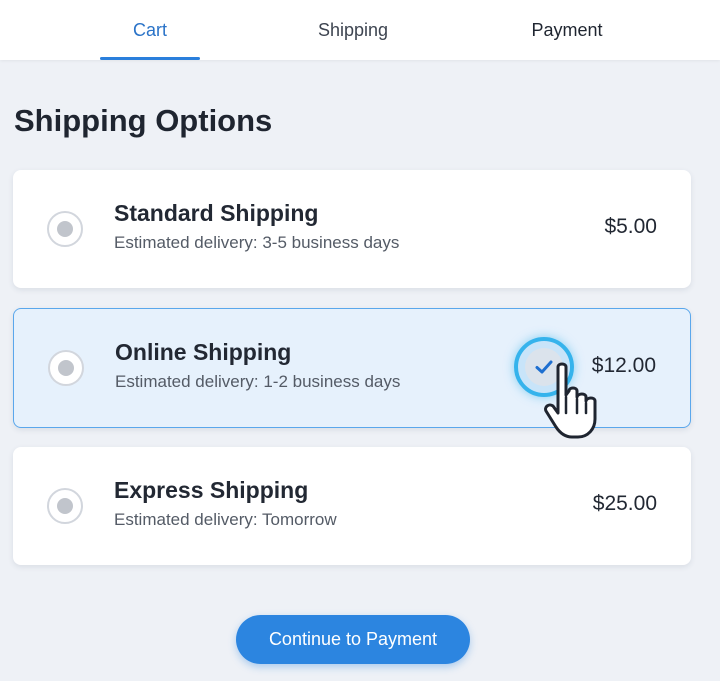 The width and height of the screenshot is (720, 681). I want to click on checkout-tab-bar: Cart Shipping Payment, so click(360, 30).